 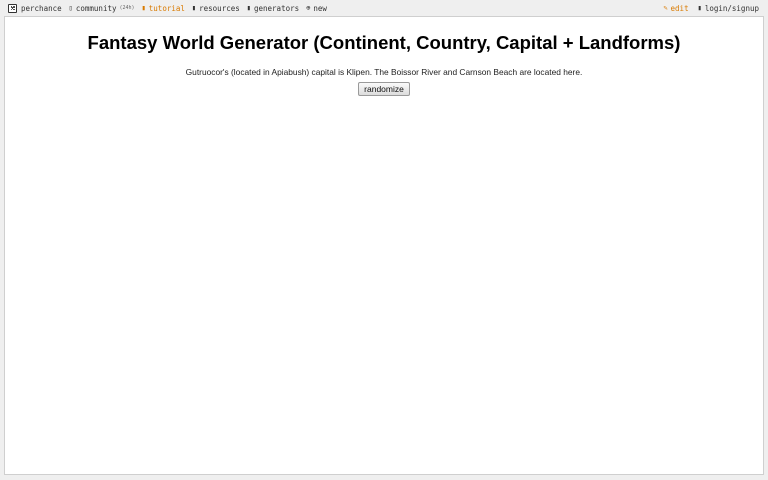 What do you see at coordinates (70, 7) in the screenshot?
I see `chat-icon: ▯` at bounding box center [70, 7].